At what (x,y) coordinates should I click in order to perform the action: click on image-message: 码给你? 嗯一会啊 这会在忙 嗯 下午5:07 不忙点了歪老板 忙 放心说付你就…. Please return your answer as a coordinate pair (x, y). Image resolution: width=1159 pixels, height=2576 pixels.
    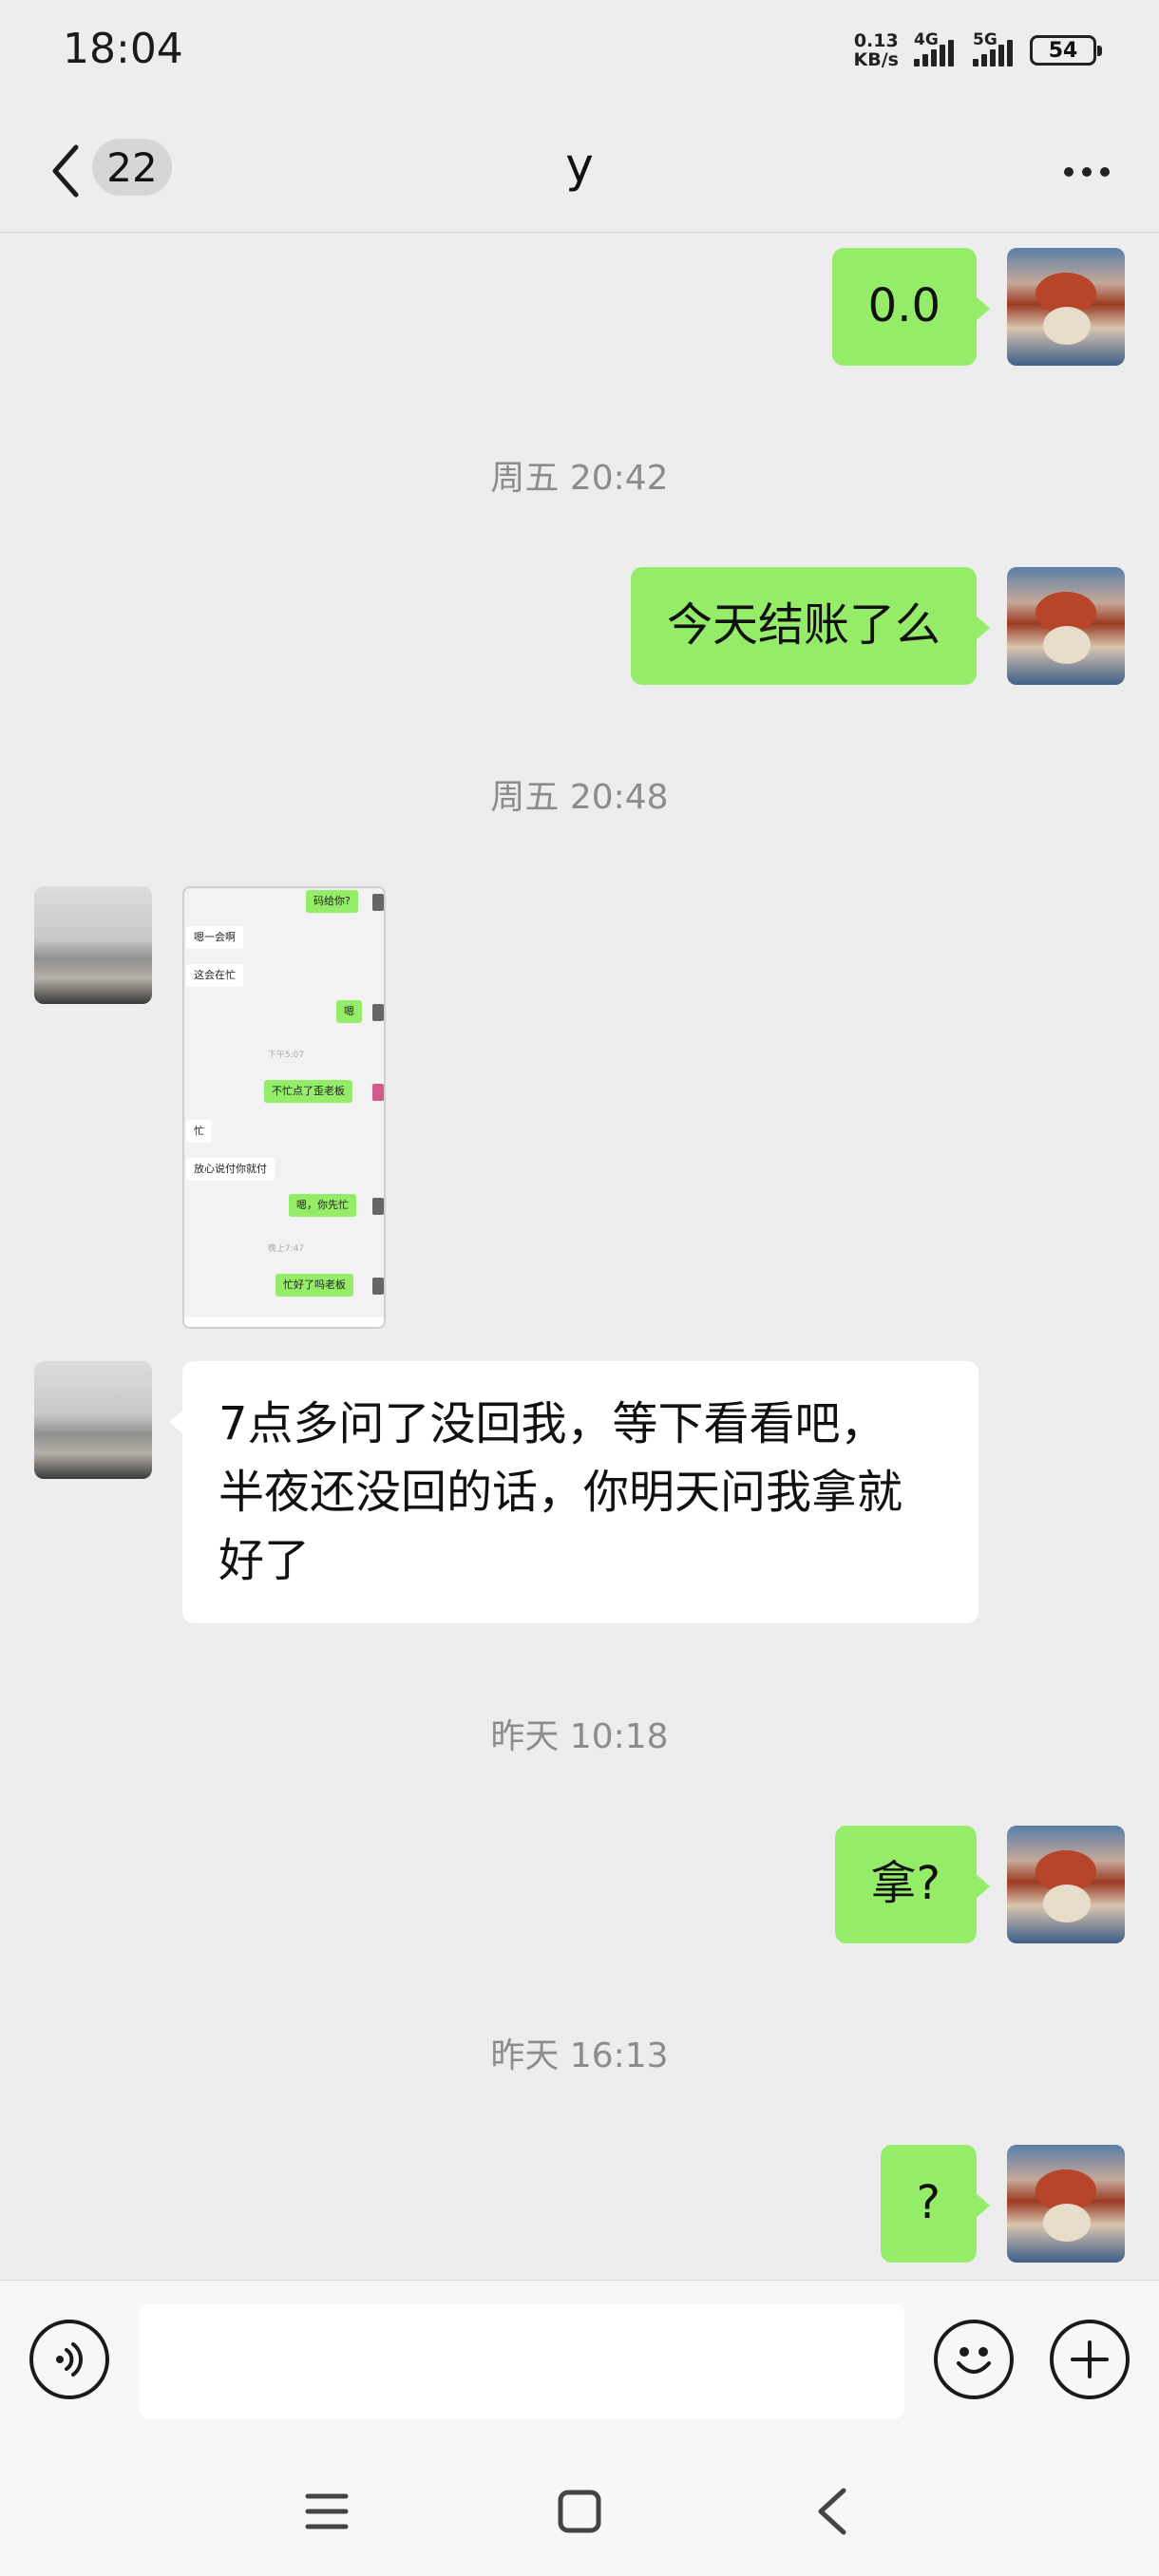
    Looking at the image, I should click on (284, 1107).